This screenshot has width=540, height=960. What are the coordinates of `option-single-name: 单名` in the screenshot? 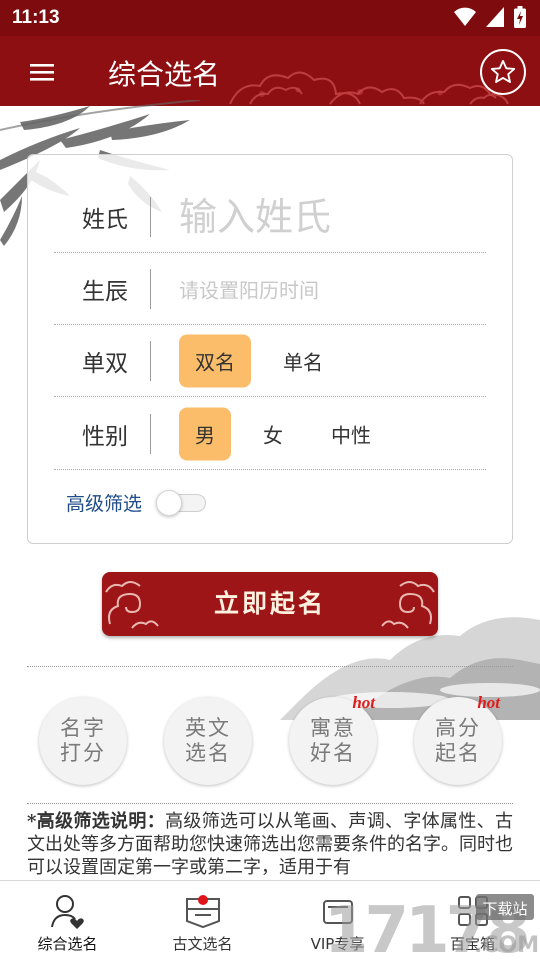 It's located at (303, 360).